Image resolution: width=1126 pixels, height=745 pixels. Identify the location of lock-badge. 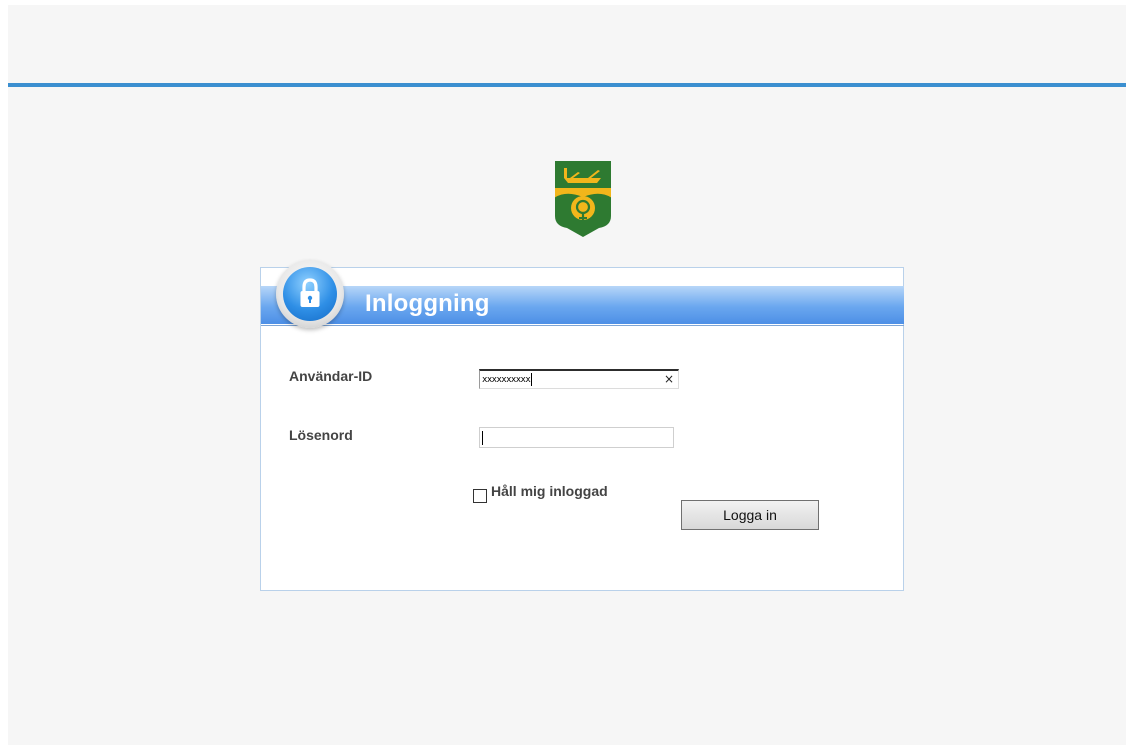
(310, 294).